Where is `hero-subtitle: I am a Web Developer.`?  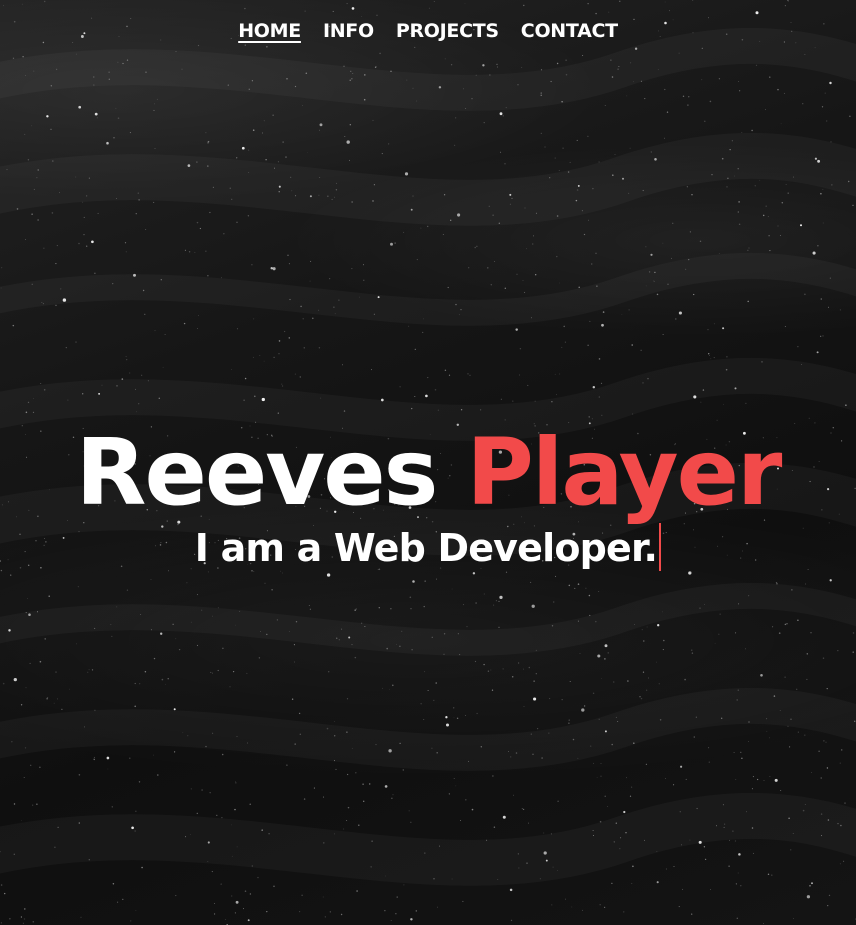 hero-subtitle: I am a Web Developer. is located at coordinates (428, 548).